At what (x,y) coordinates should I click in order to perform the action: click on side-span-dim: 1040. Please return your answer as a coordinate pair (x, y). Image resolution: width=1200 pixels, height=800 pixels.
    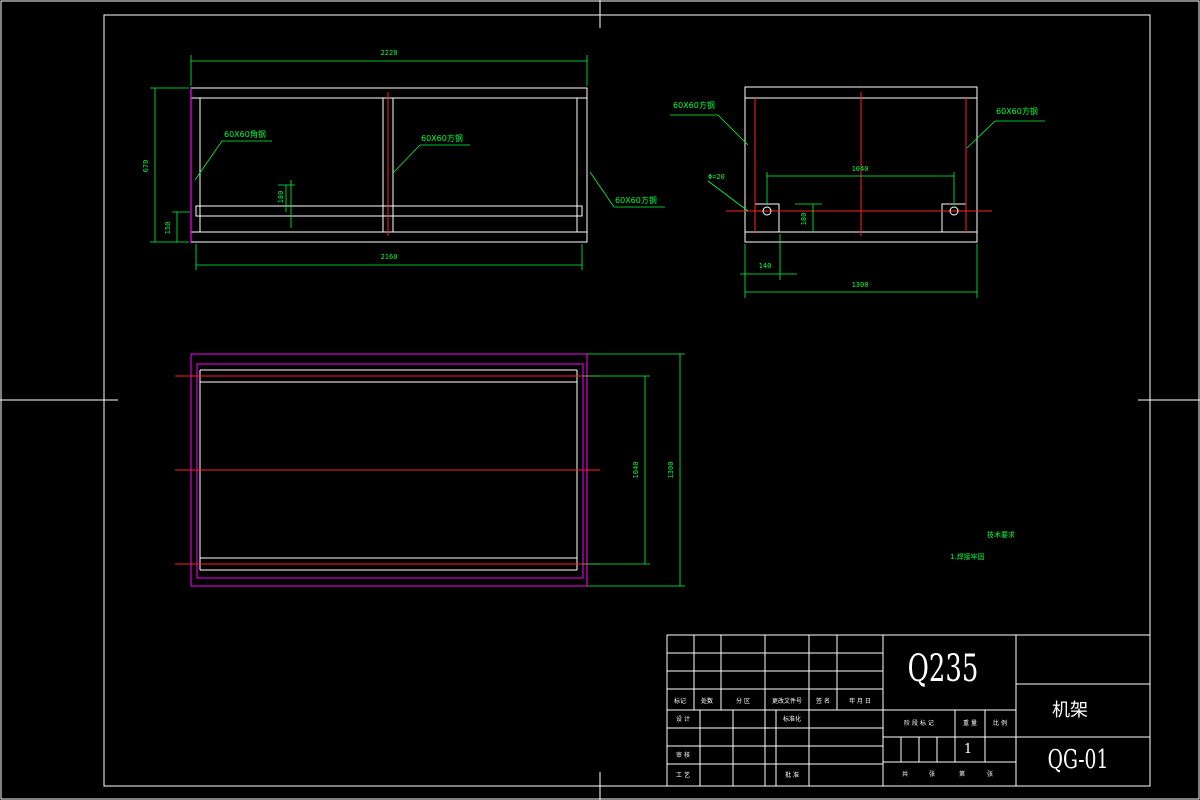
    Looking at the image, I should click on (860, 169).